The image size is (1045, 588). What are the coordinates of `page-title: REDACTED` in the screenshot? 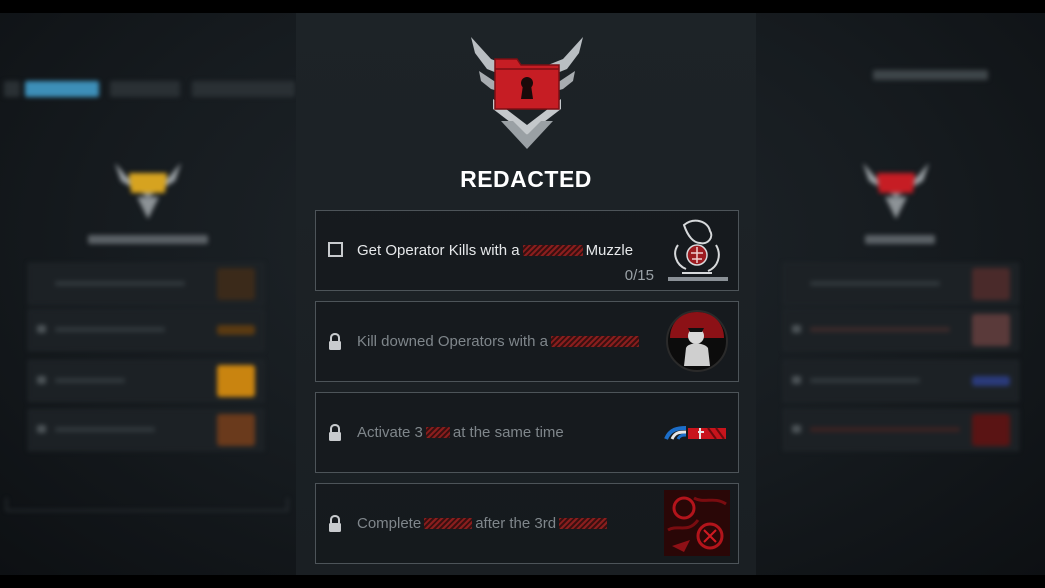 It's located at (526, 179).